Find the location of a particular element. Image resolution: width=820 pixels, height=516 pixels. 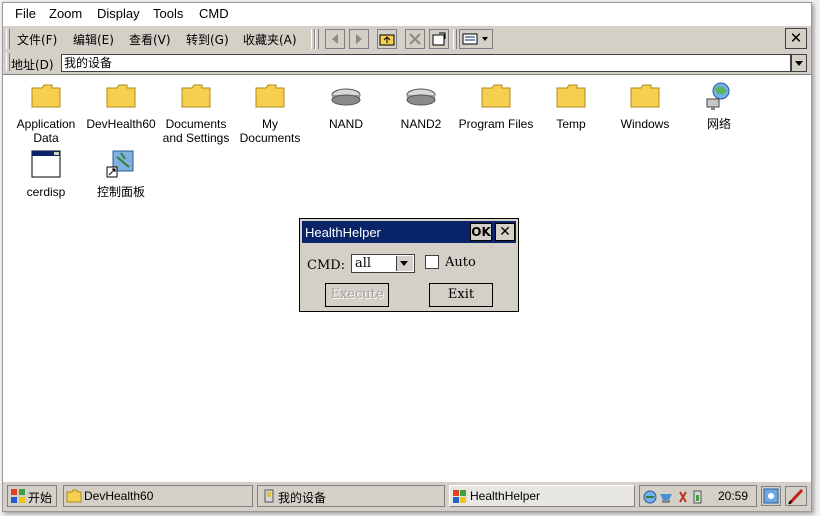

item-nand2: NAND2 is located at coordinates (421, 106).